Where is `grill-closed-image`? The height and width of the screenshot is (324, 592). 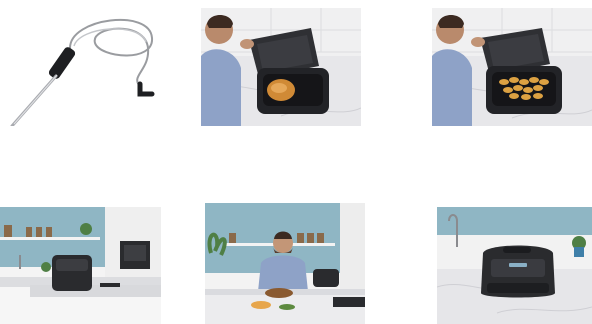
grill-closed-image is located at coordinates (514, 265).